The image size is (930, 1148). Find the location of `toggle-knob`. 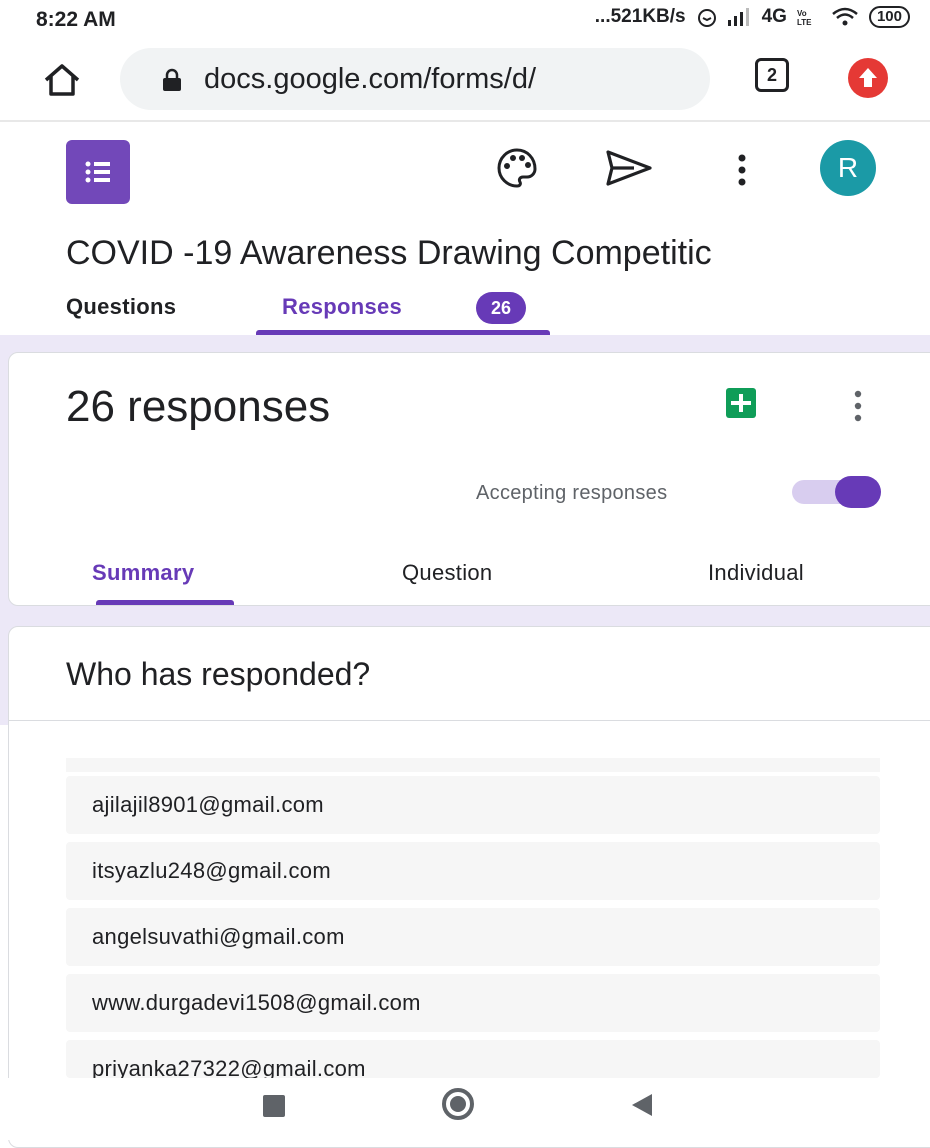

toggle-knob is located at coordinates (858, 492).